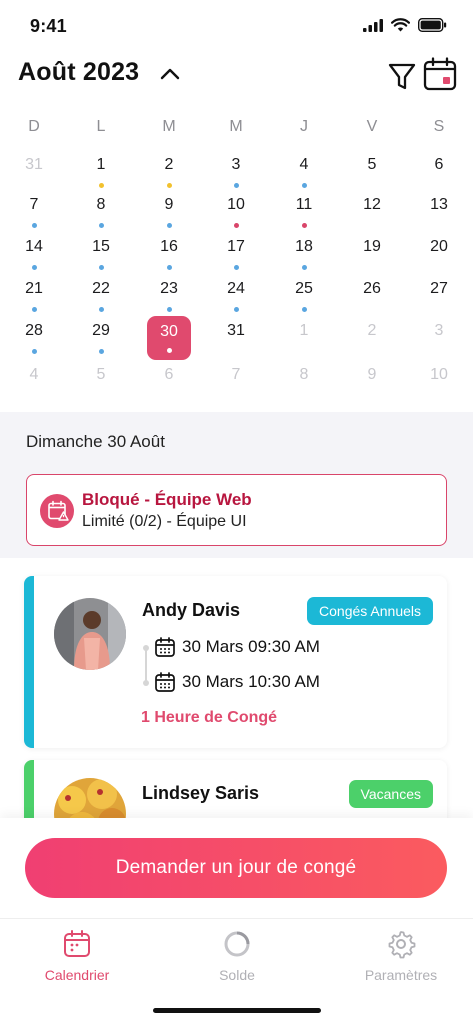 The width and height of the screenshot is (473, 1024). Describe the element at coordinates (304, 204) in the screenshot. I see `day-number: 11` at that location.